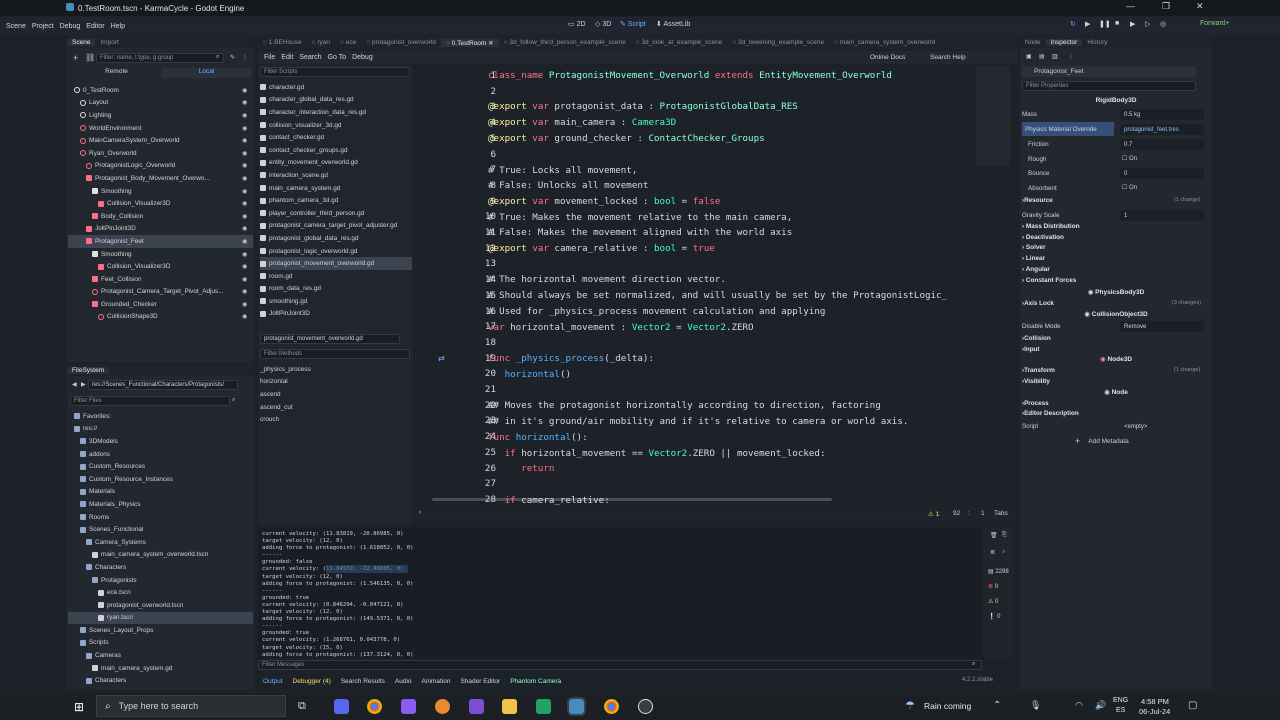 This screenshot has height=720, width=1280. Describe the element at coordinates (302, 706) in the screenshot. I see `task-view-icon: ⧉` at that location.